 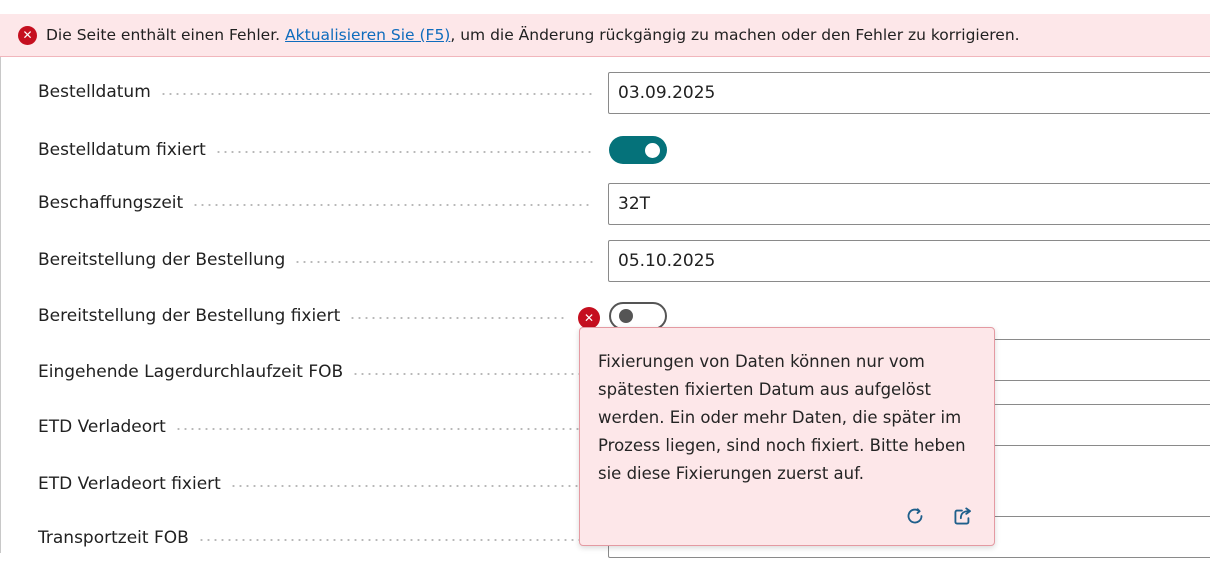 What do you see at coordinates (163, 35) in the screenshot?
I see `error-message: Die Seite enthält einen Fehler.` at bounding box center [163, 35].